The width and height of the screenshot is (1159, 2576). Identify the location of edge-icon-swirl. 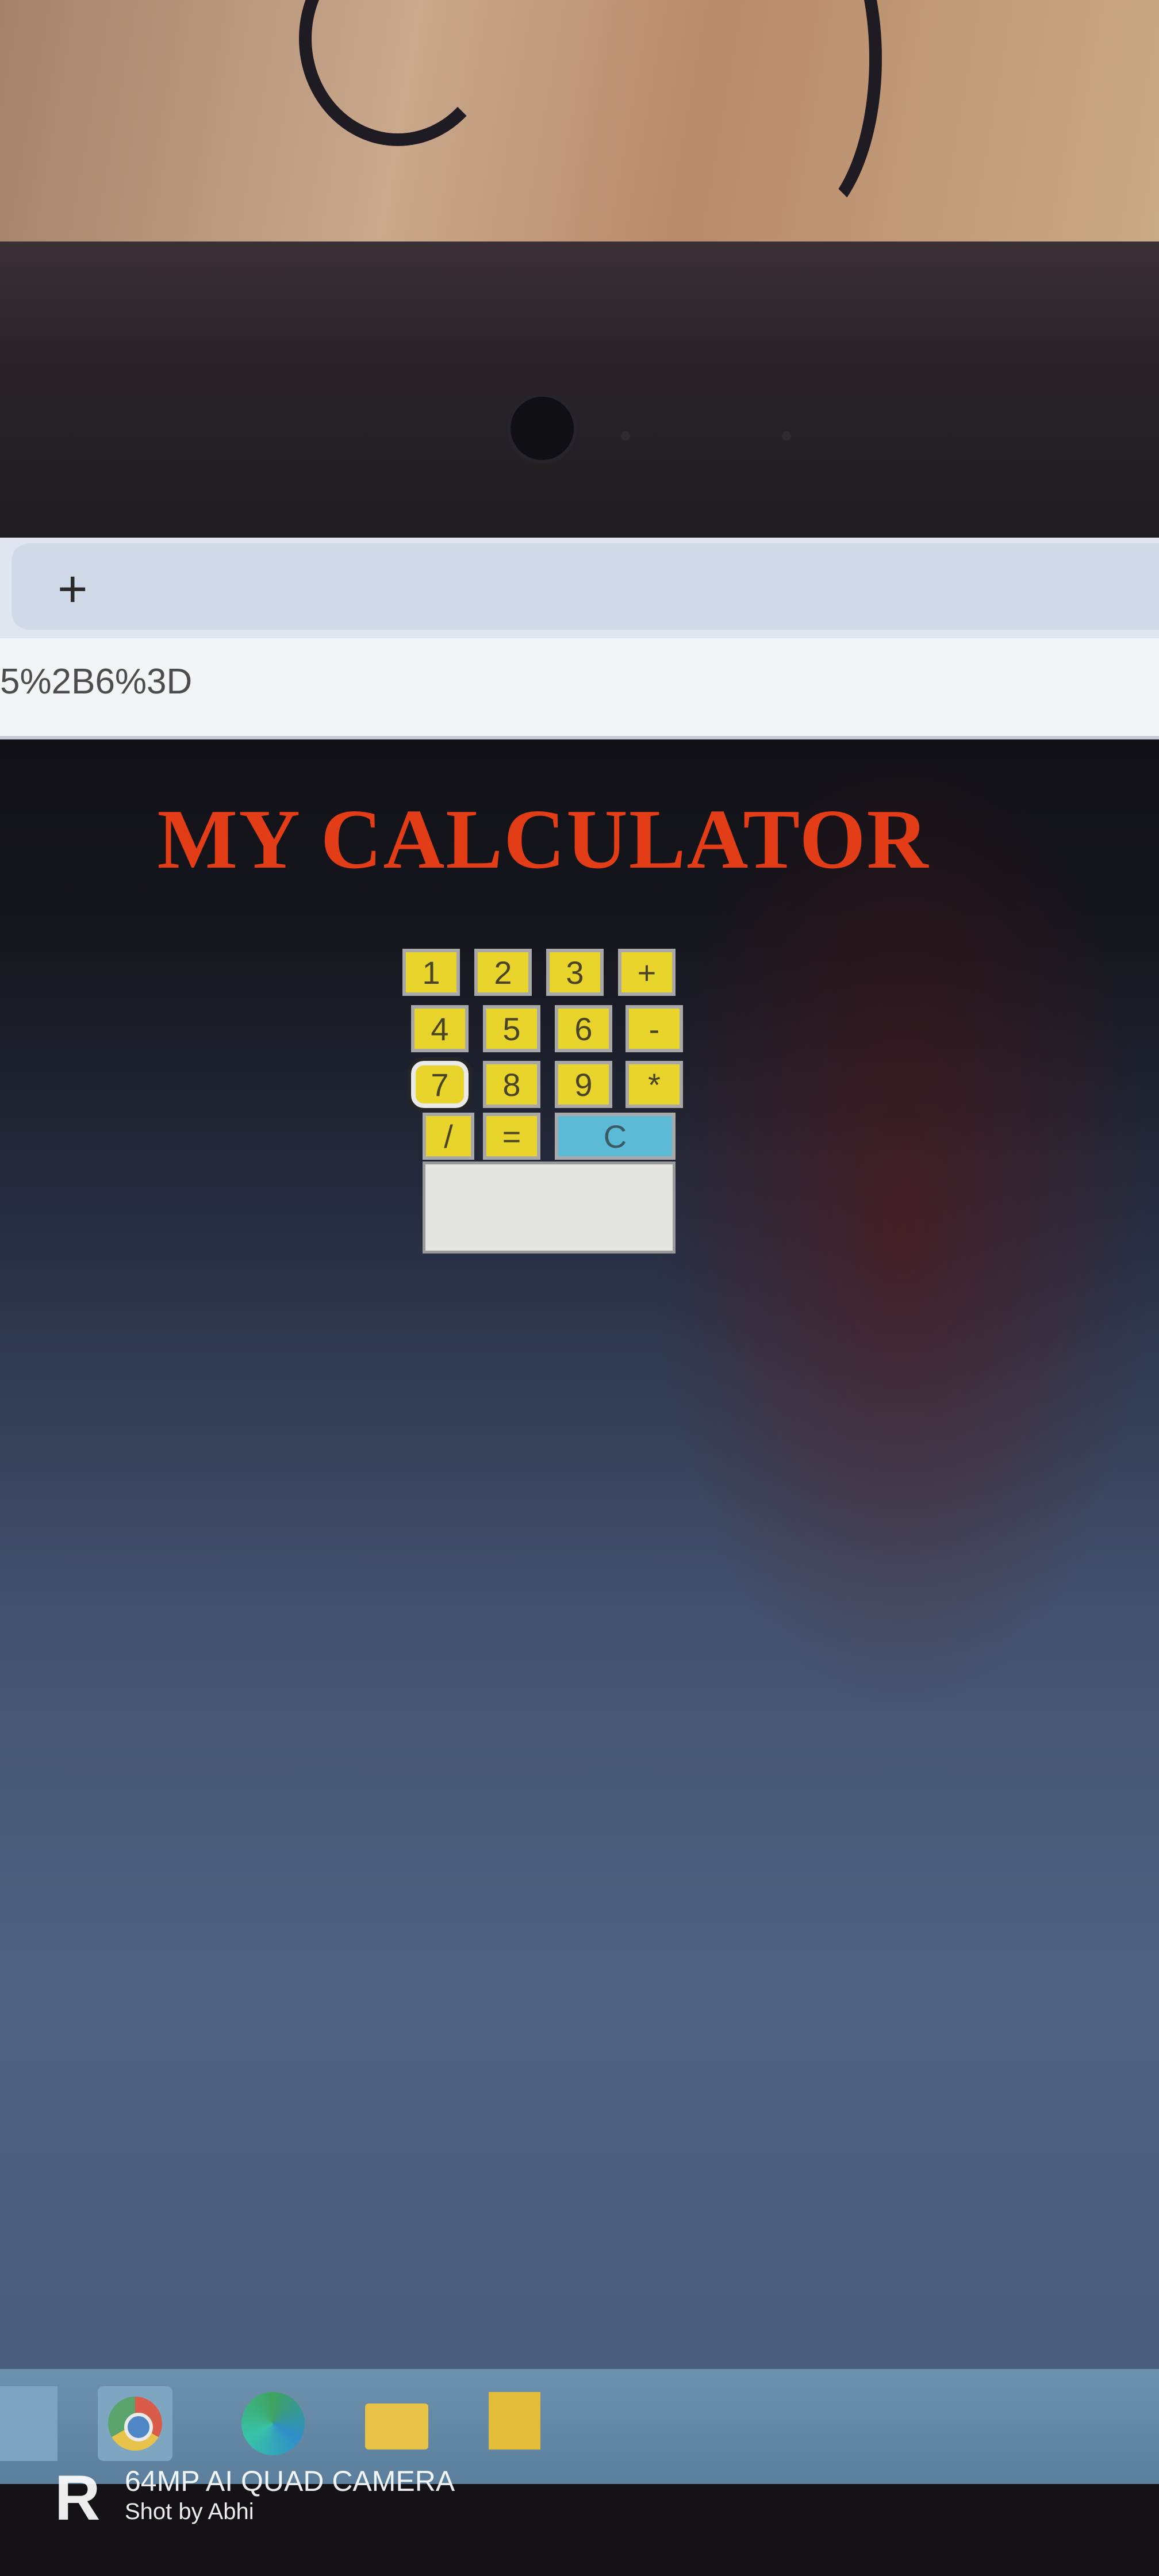
(273, 2423).